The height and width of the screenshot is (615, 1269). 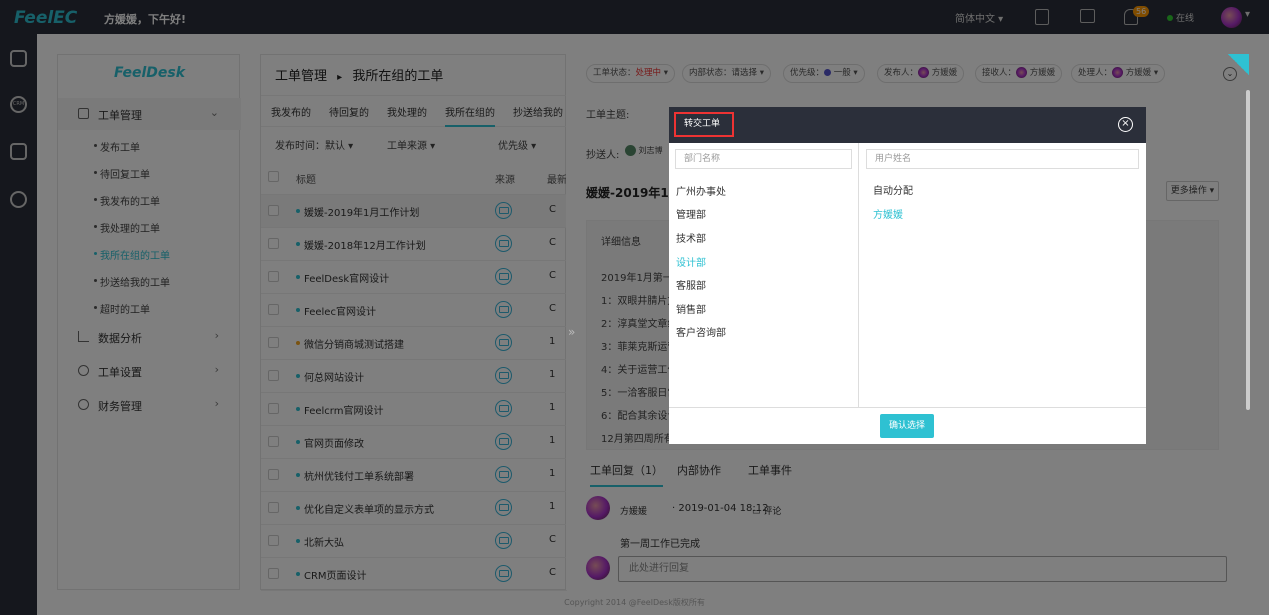 What do you see at coordinates (1248, 250) in the screenshot?
I see `scrollbar` at bounding box center [1248, 250].